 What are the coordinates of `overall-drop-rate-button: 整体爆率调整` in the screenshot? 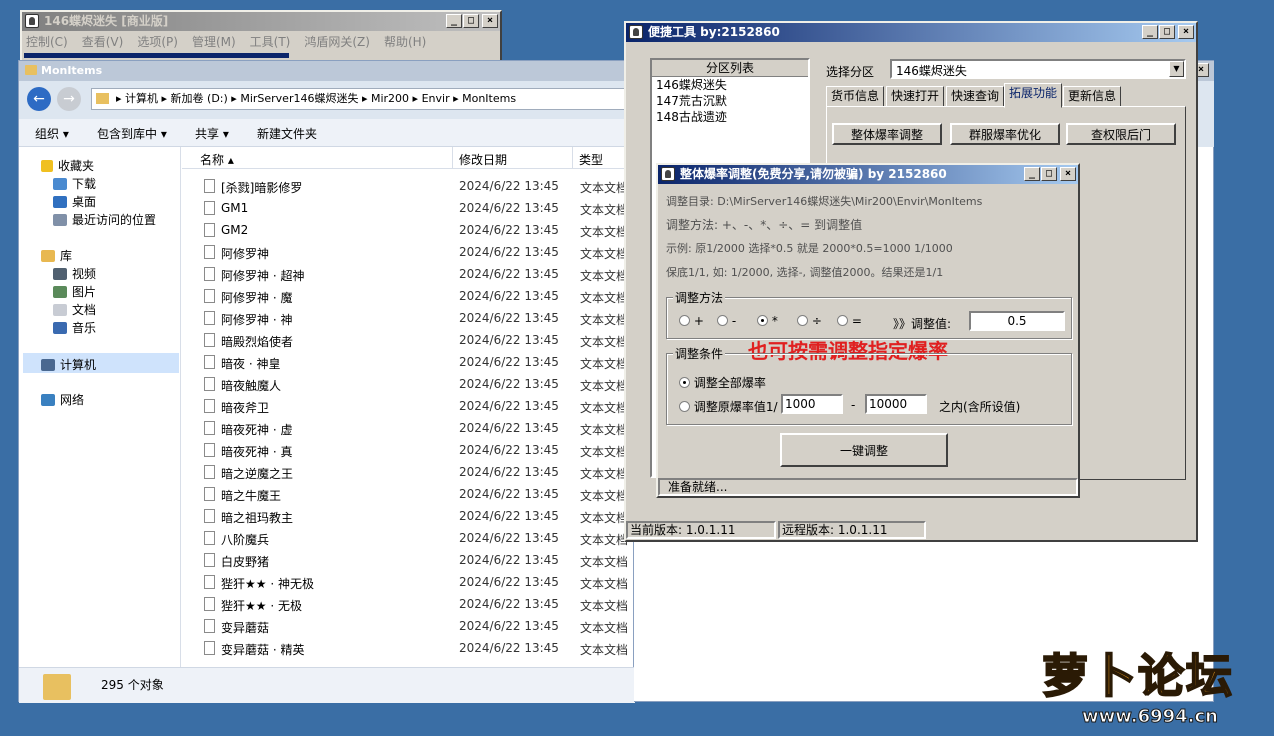 It's located at (887, 134).